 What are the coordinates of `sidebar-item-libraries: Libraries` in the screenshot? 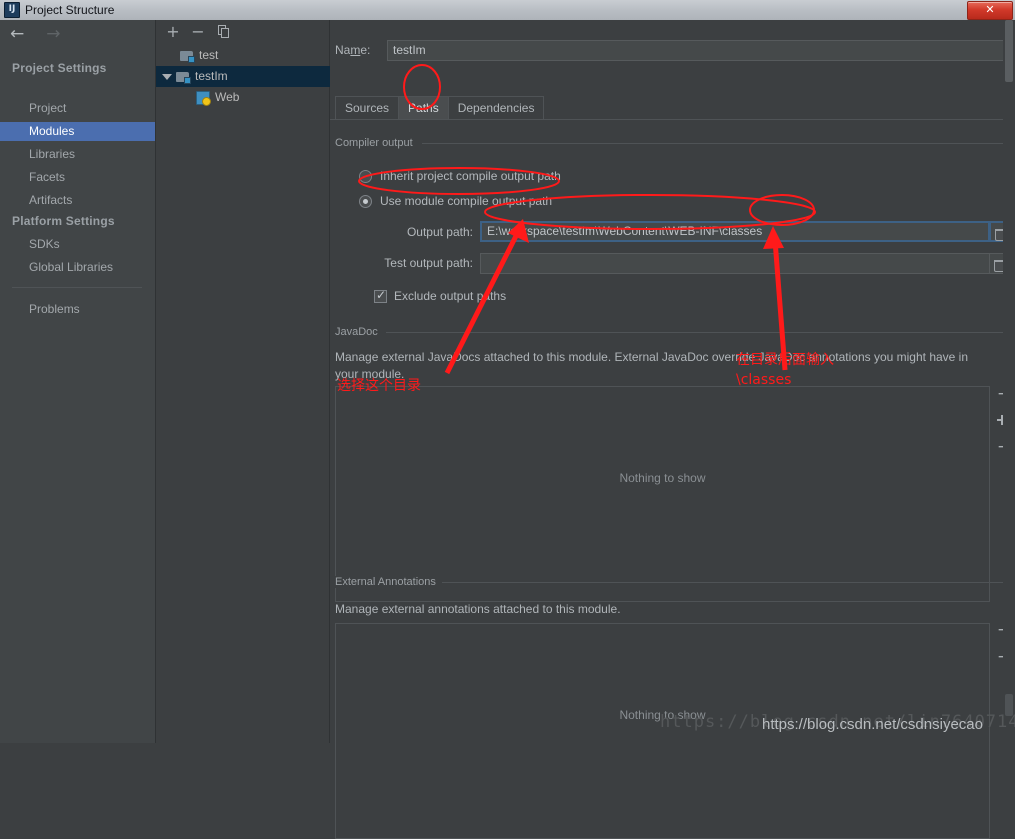 It's located at (77, 154).